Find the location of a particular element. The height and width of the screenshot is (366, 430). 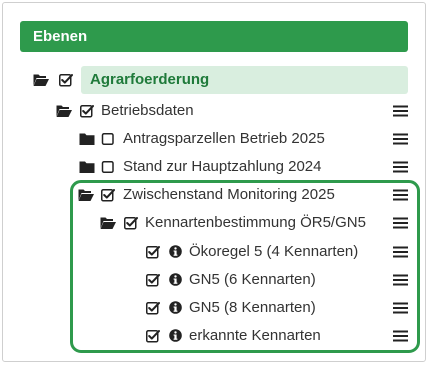

tree-item-antragsparzellen: Antragsparzellen Betrieb 2025 is located at coordinates (215, 139).